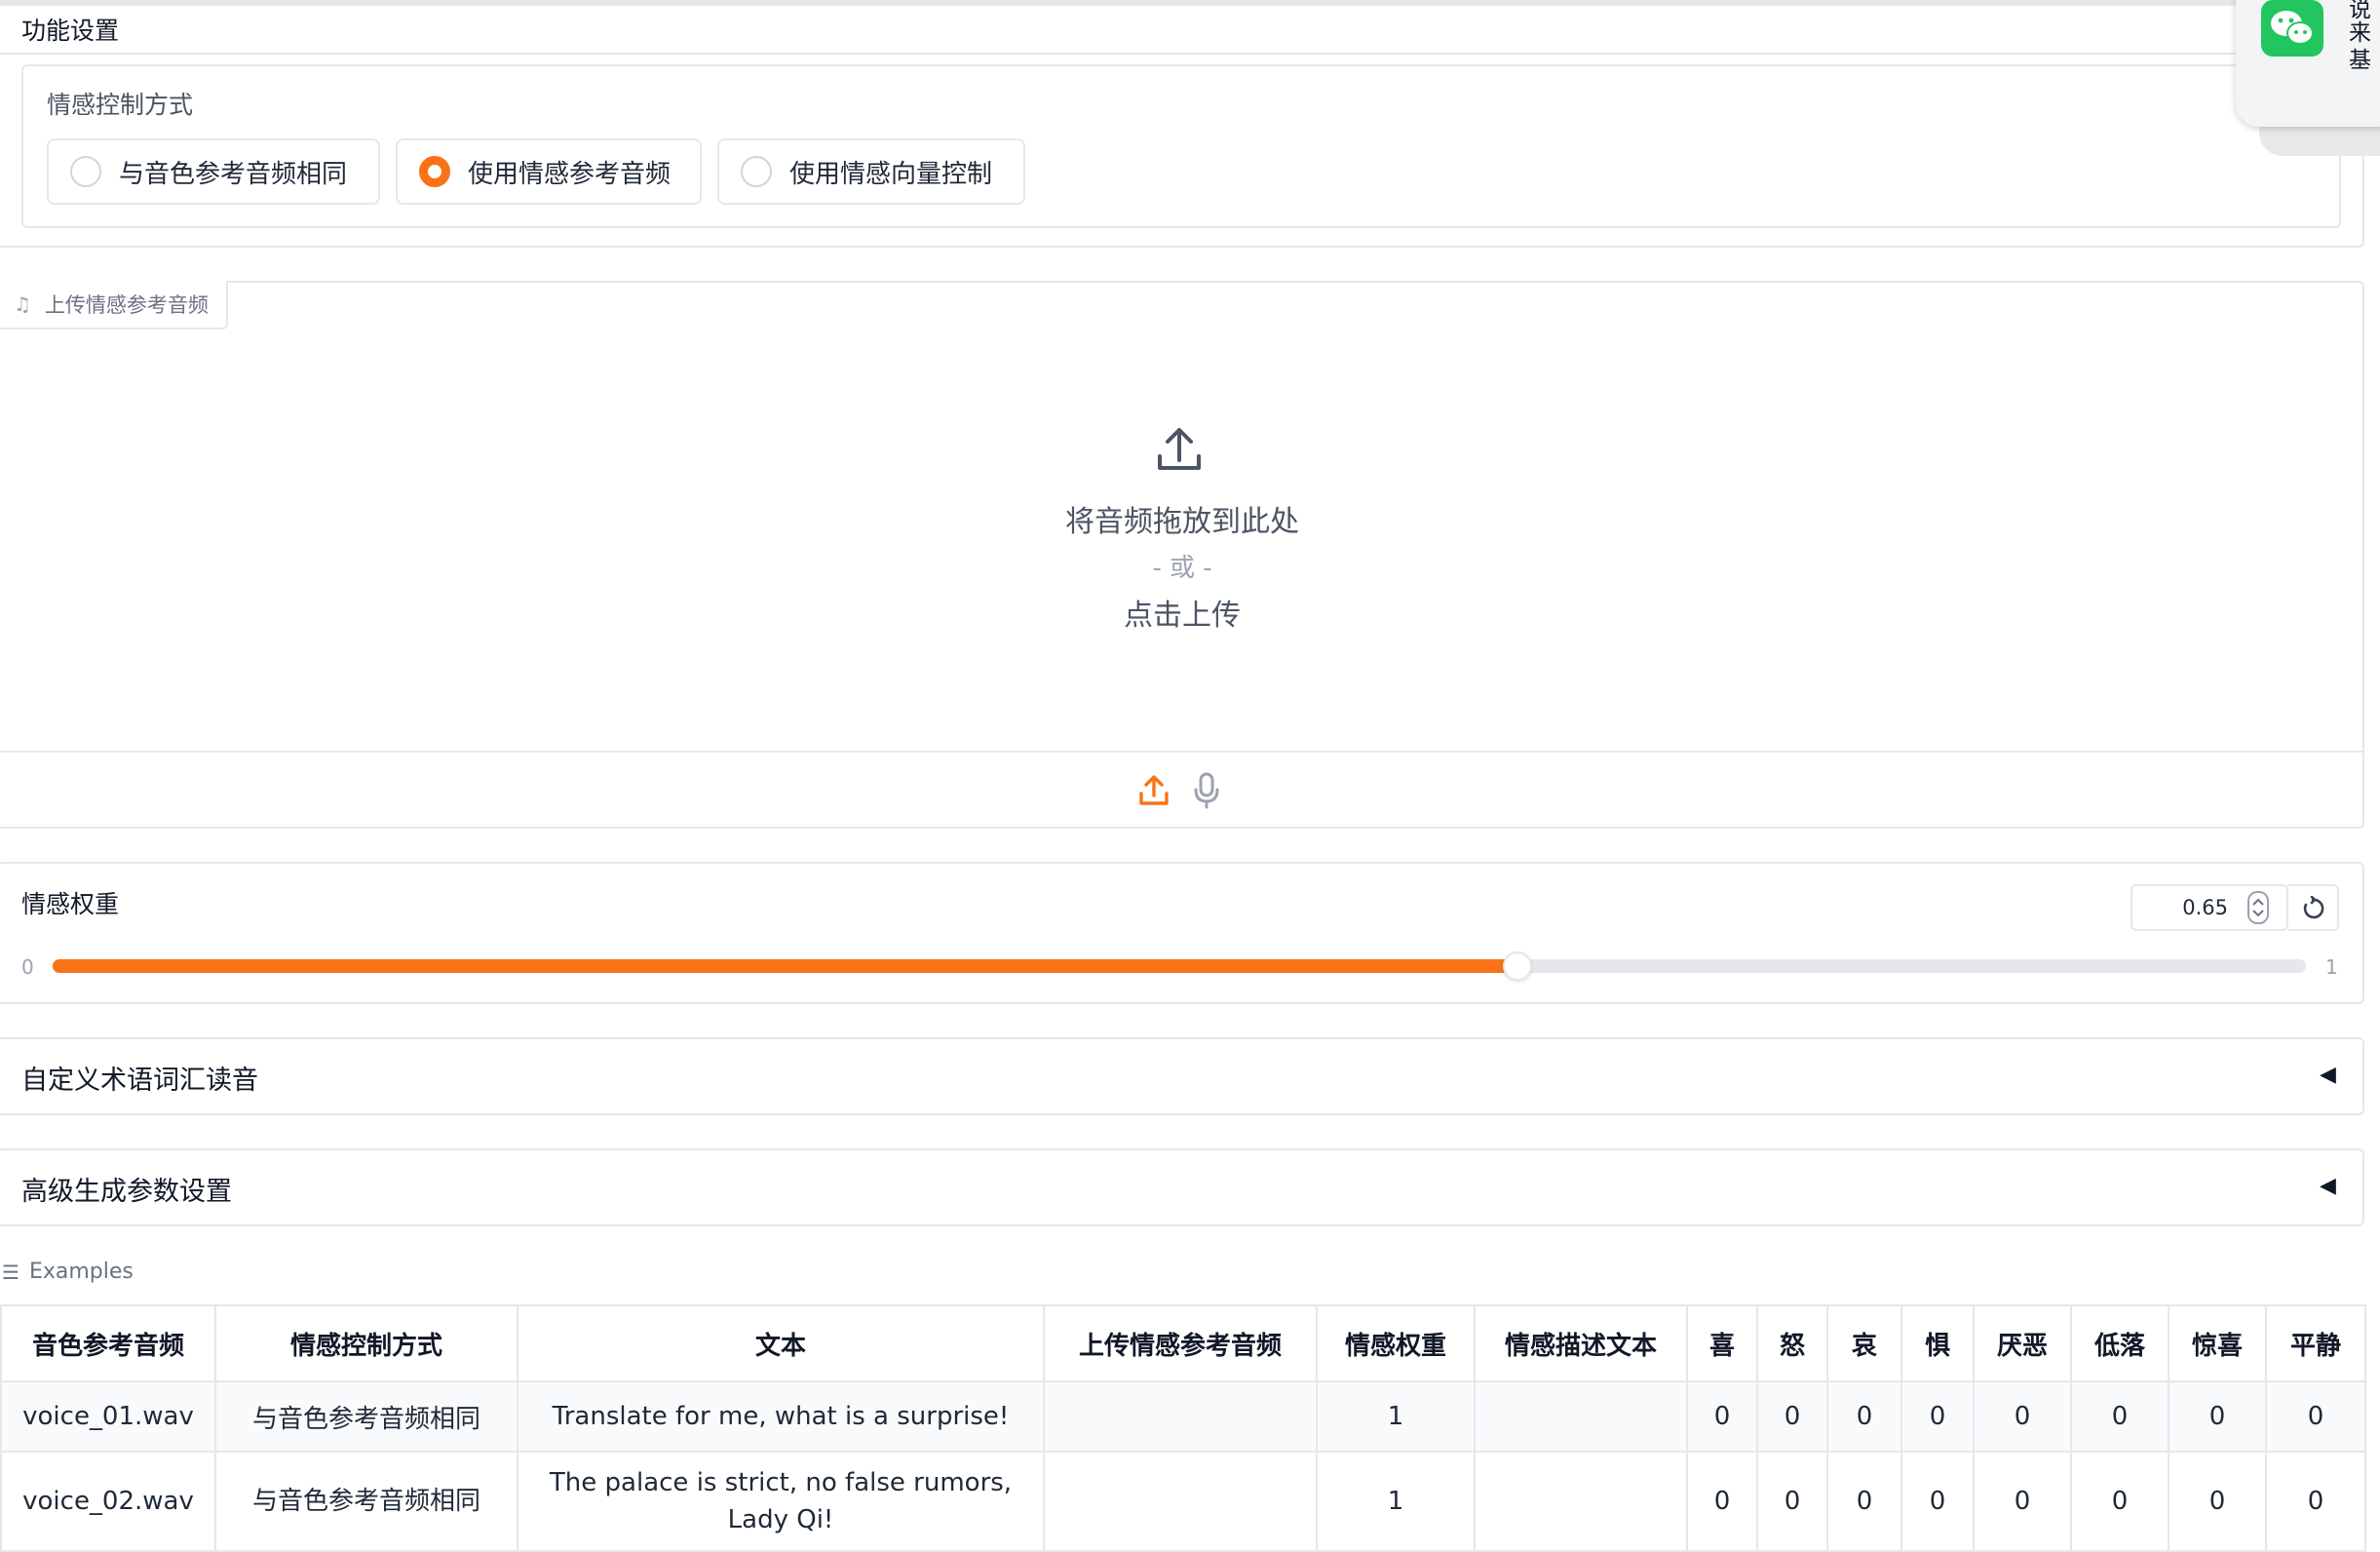 This screenshot has width=2380, height=1552. What do you see at coordinates (233, 174) in the screenshot?
I see `radio-option-label: 与音色参考音频相同` at bounding box center [233, 174].